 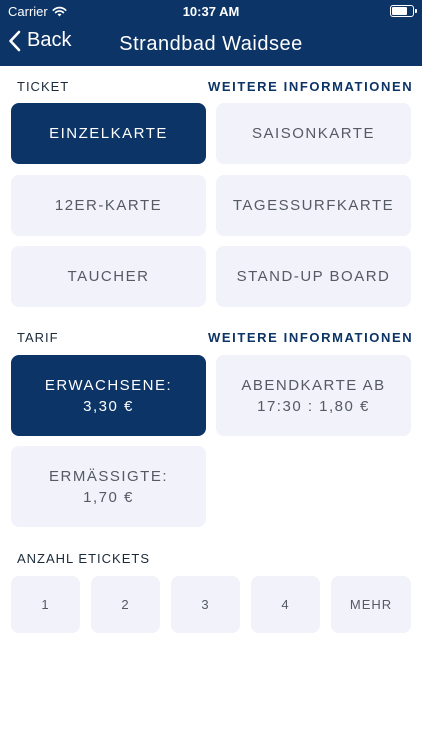 What do you see at coordinates (108, 476) in the screenshot?
I see `tarif-option-name: ERMÄSSIGTE:` at bounding box center [108, 476].